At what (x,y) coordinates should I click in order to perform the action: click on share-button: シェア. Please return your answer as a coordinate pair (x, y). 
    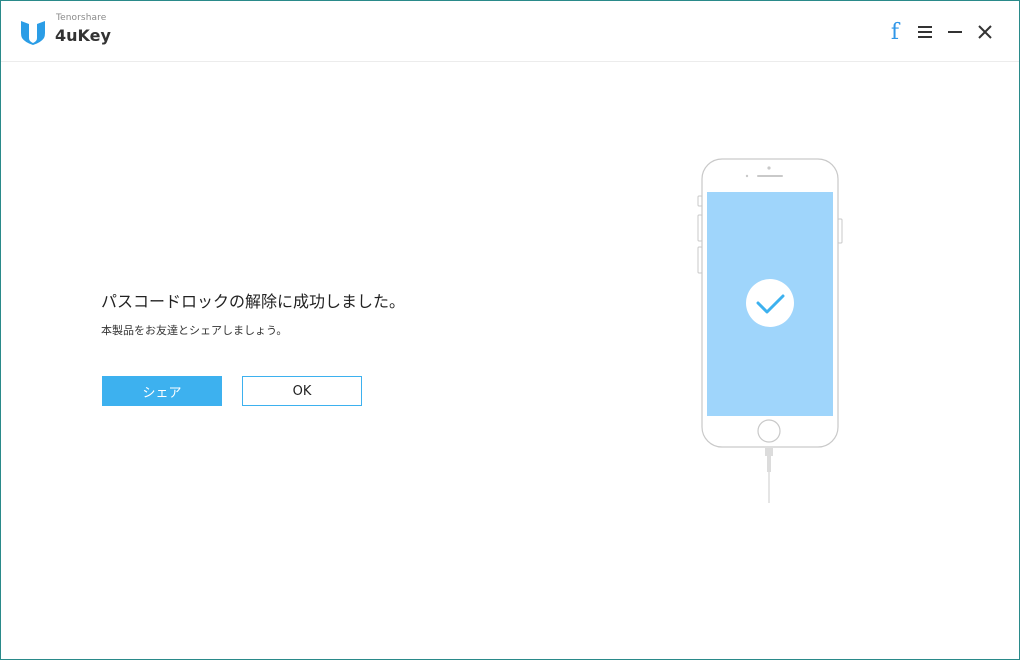
    Looking at the image, I should click on (162, 391).